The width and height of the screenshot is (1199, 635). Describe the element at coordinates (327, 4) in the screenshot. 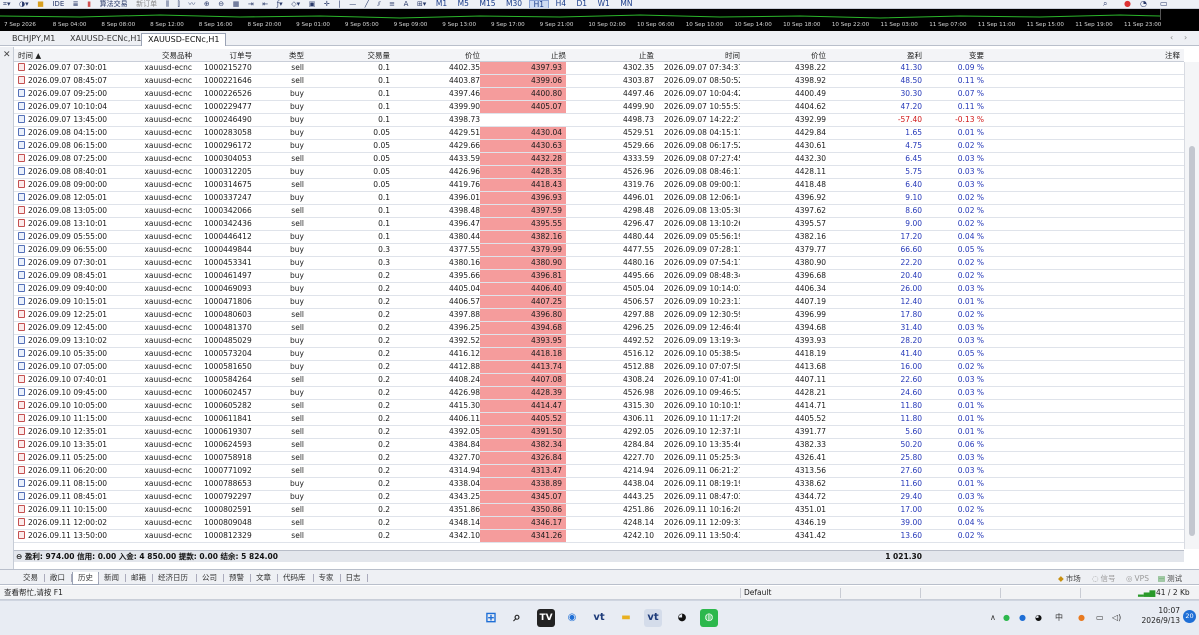

I see `crosshair-icon: ✛` at that location.